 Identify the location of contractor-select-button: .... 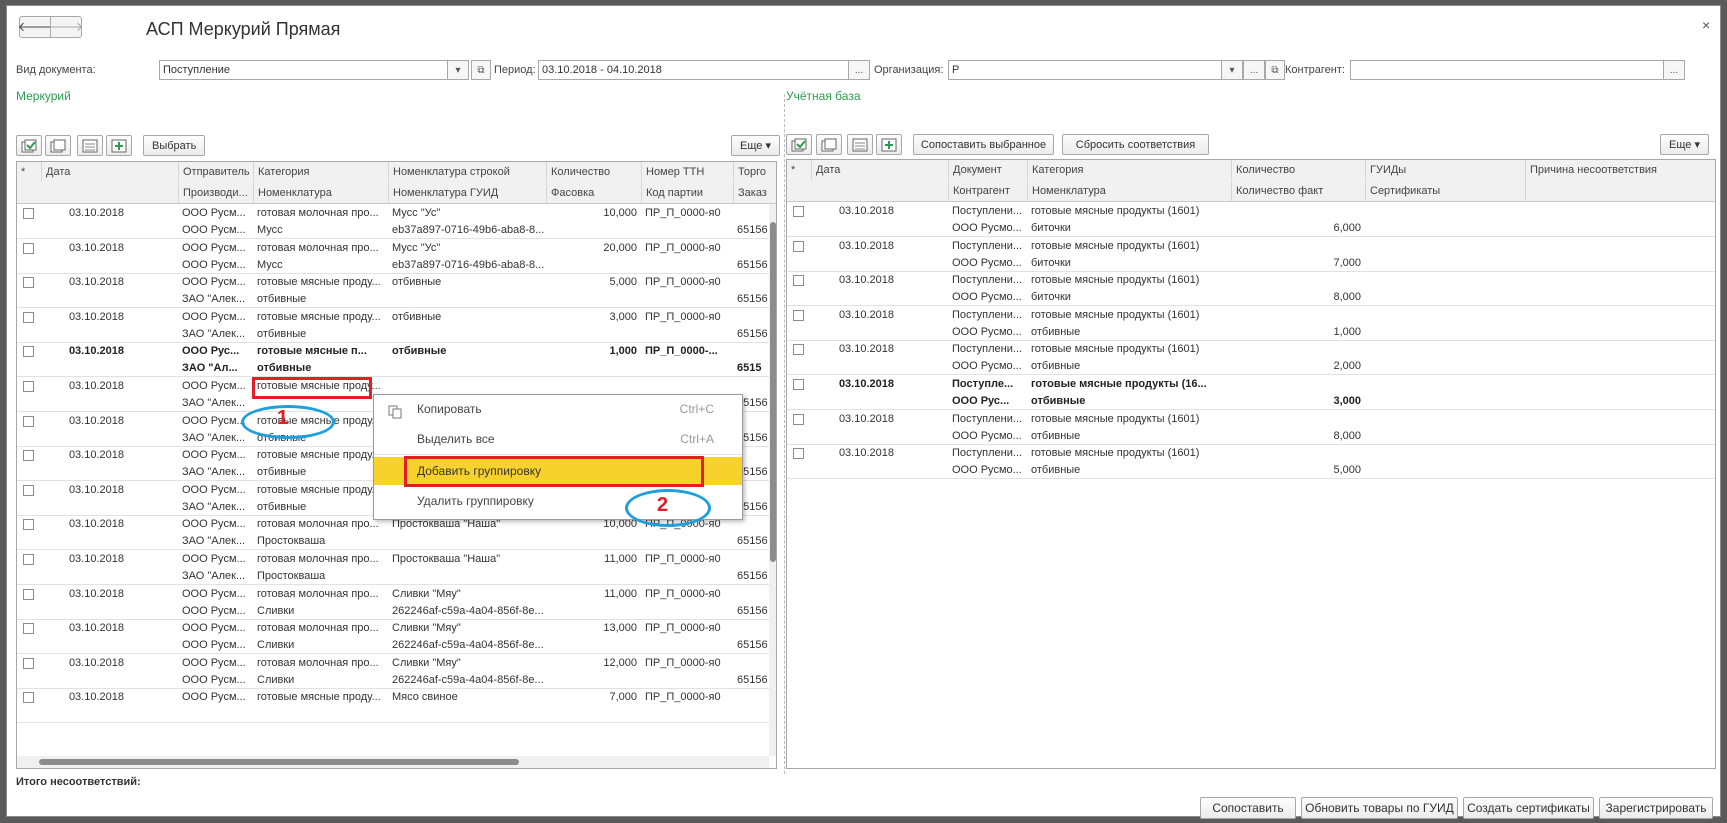
(1674, 70).